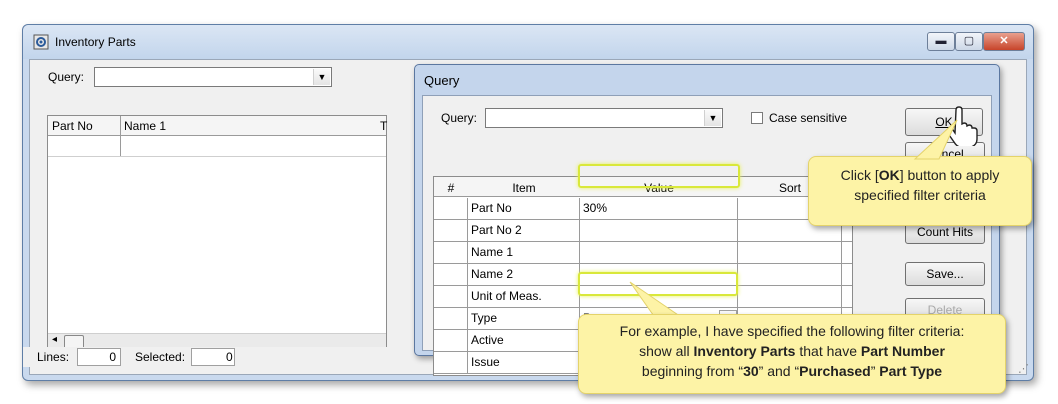 The height and width of the screenshot is (404, 1058). What do you see at coordinates (524, 188) in the screenshot?
I see `column-header-item: Item` at bounding box center [524, 188].